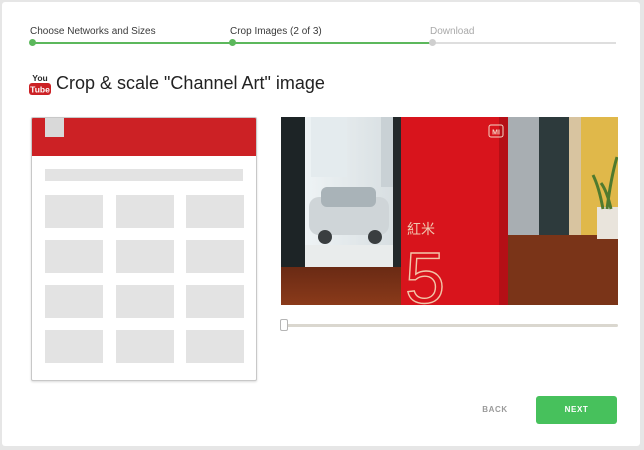  I want to click on back-button: BACK, so click(495, 410).